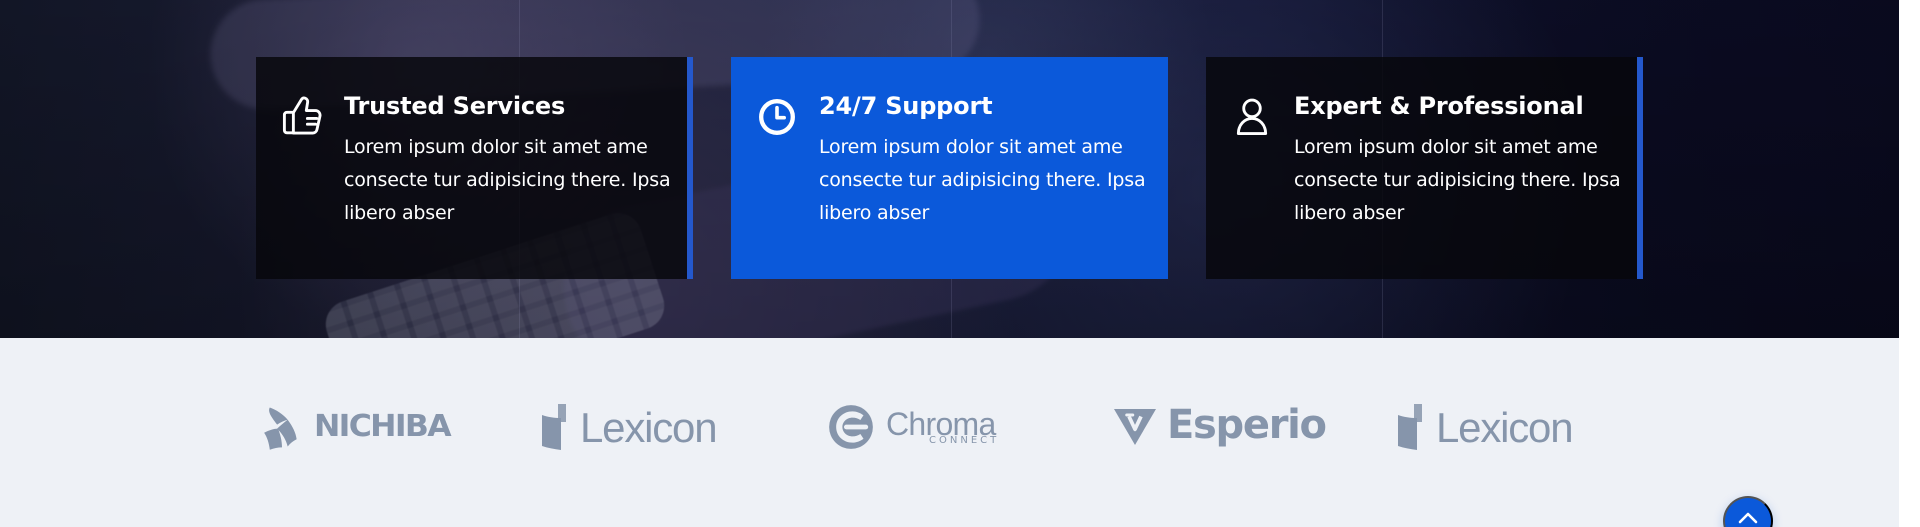 The width and height of the screenshot is (1920, 527). I want to click on partner-logo-esperio: Esperio, so click(1219, 427).